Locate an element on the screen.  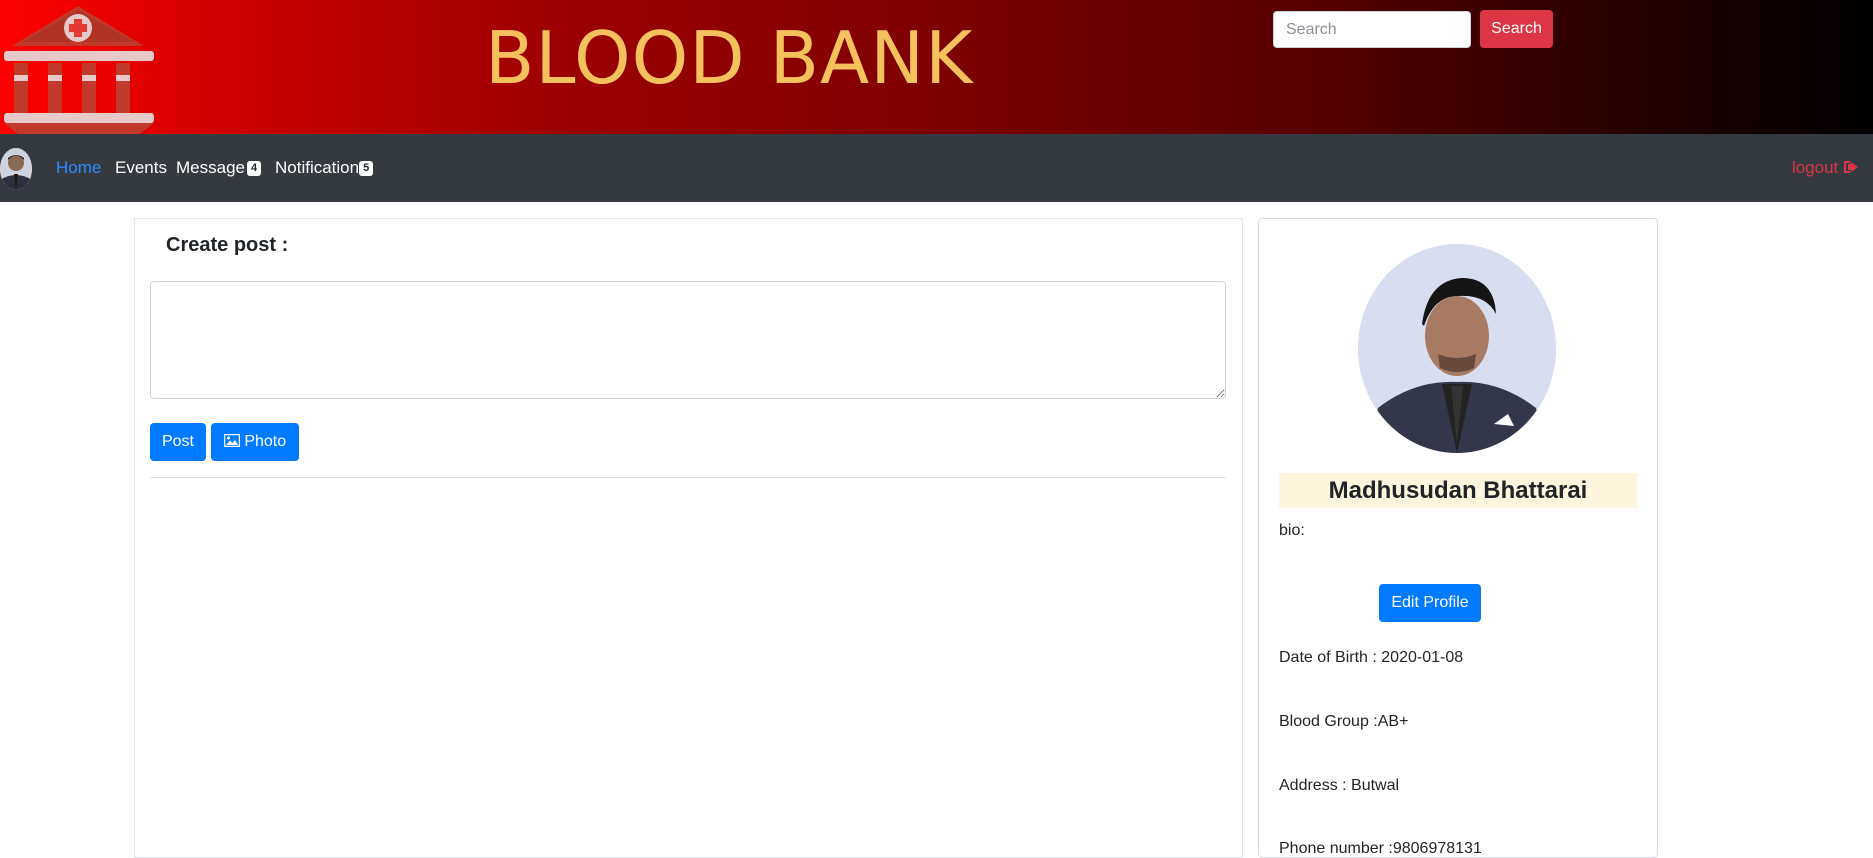
site-title: BLOOD BANK is located at coordinates (729, 58).